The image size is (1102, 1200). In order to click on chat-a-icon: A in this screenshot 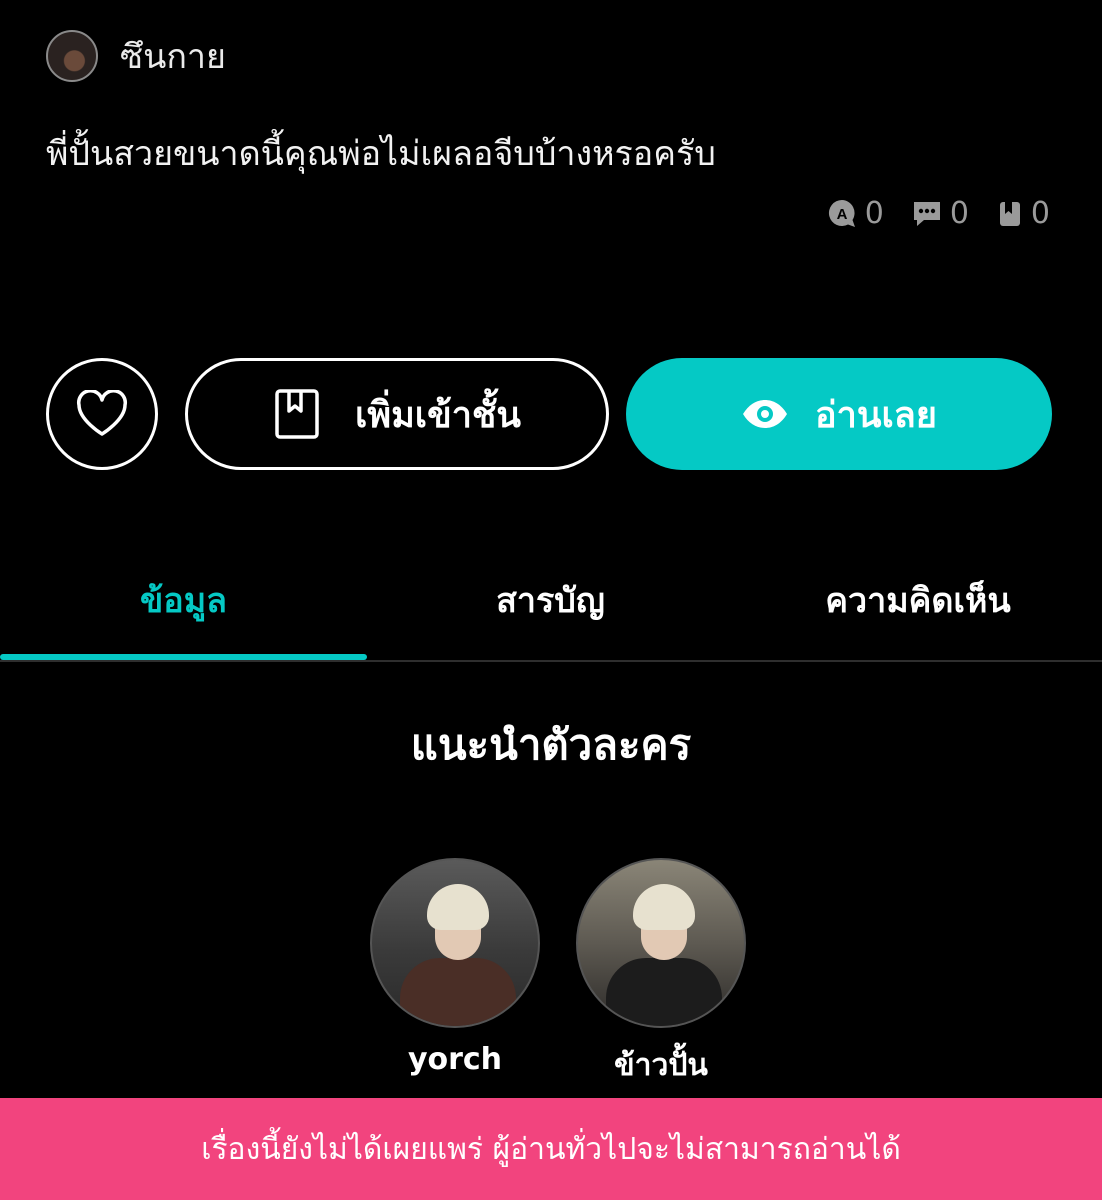, I will do `click(841, 213)`.